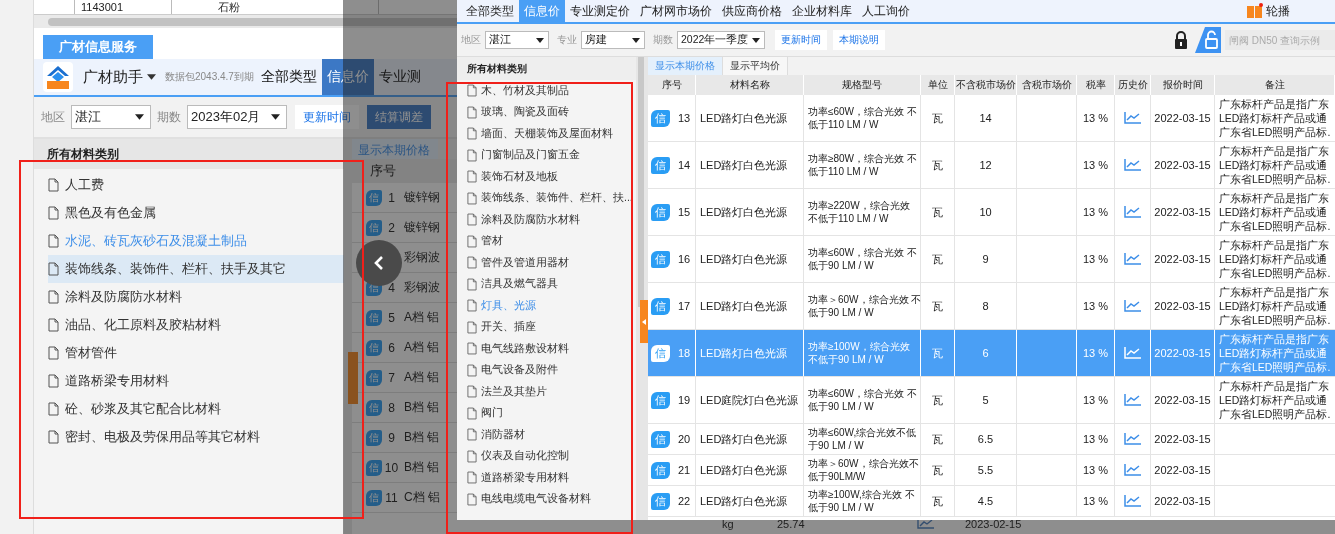  Describe the element at coordinates (113, 77) in the screenshot. I see `app-name: 广材助手` at that location.